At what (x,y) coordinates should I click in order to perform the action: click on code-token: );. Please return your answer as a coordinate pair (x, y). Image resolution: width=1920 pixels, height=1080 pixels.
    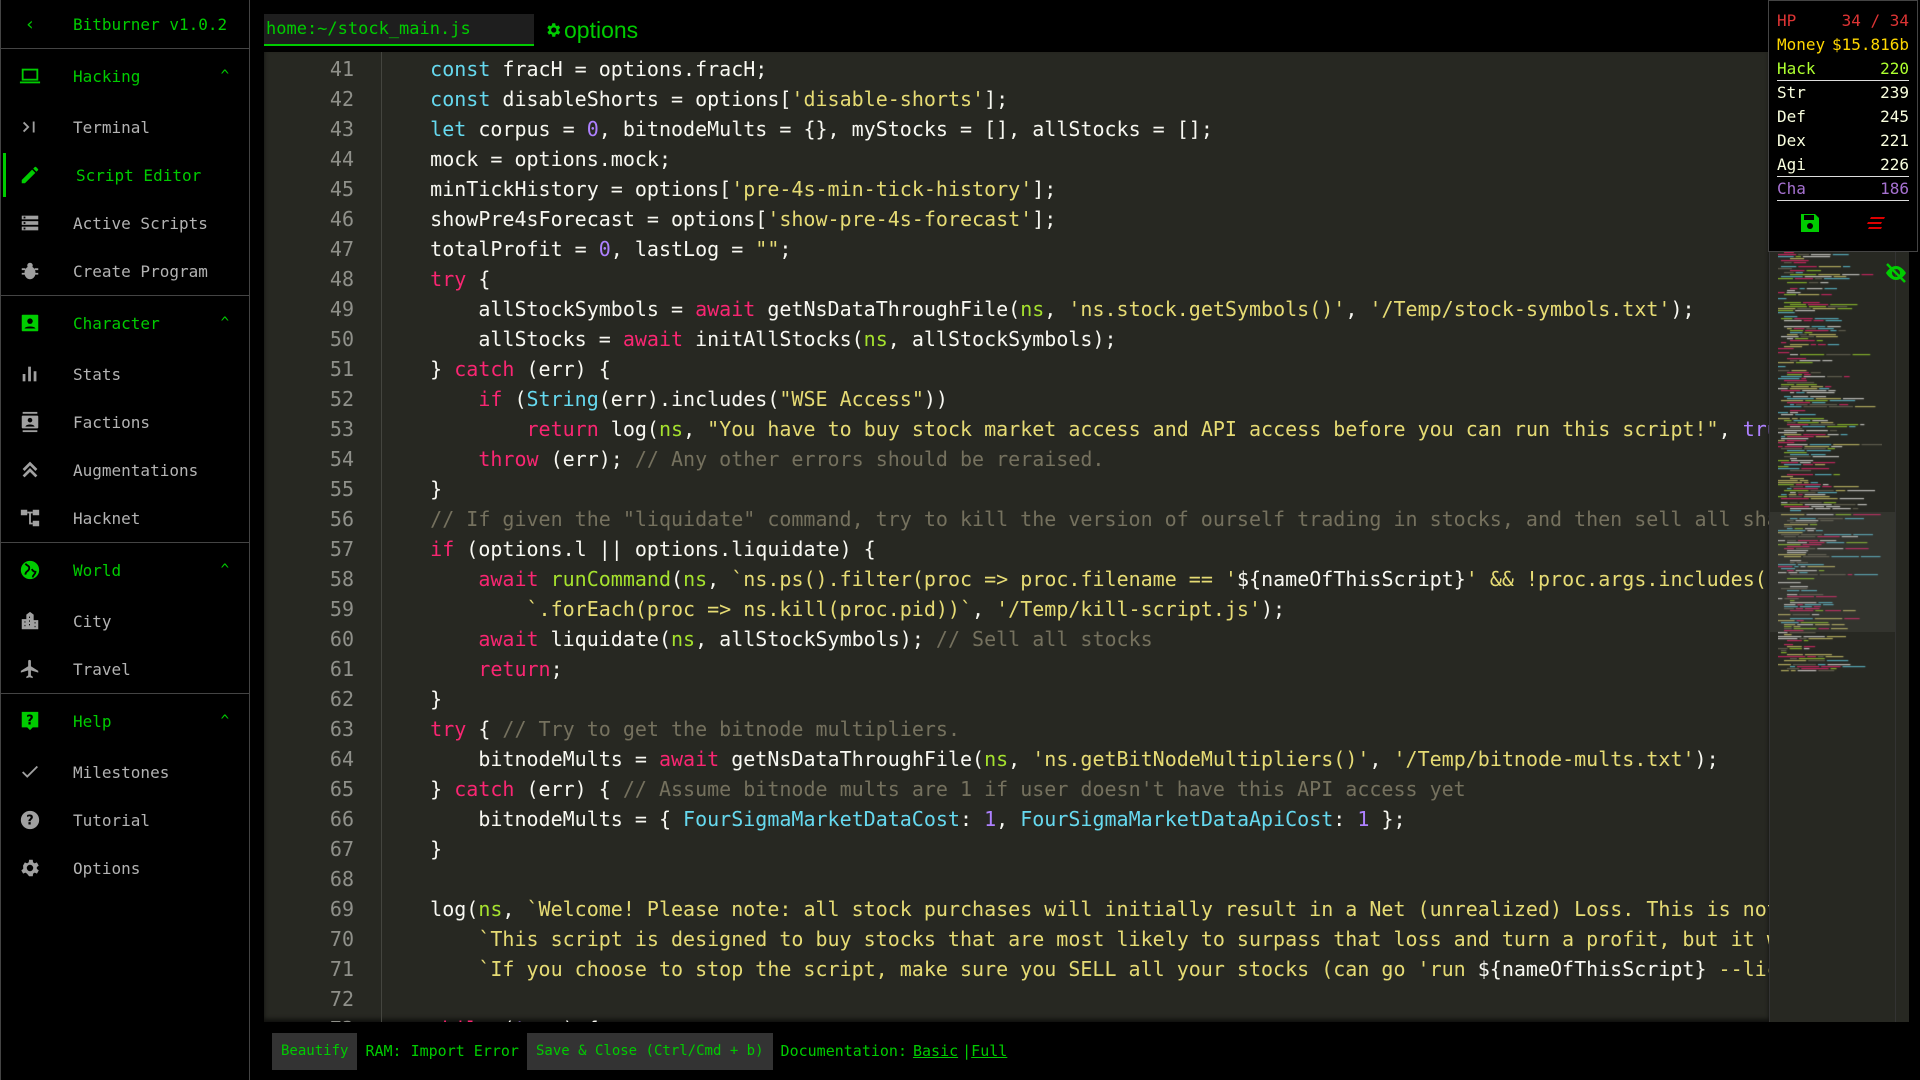
    Looking at the image, I should click on (1273, 609).